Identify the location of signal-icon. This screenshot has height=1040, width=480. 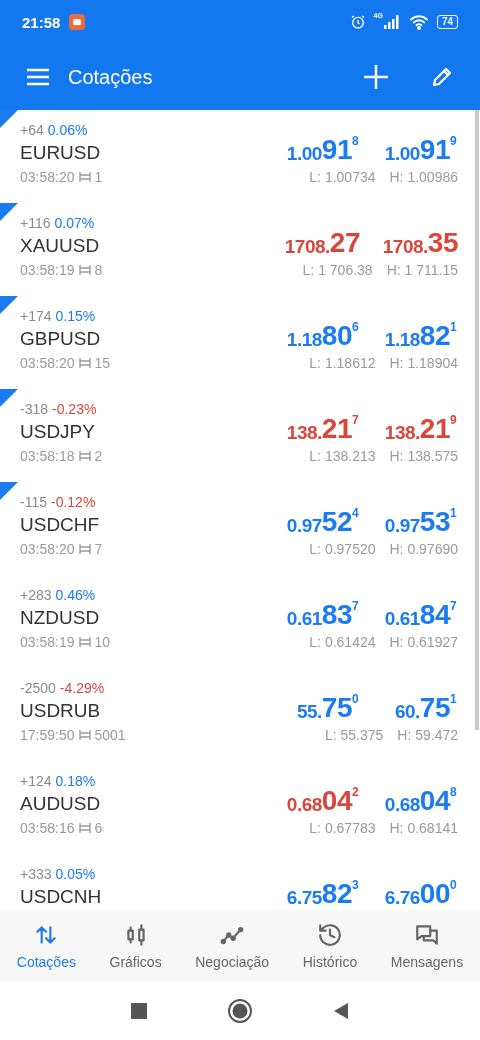
(391, 22).